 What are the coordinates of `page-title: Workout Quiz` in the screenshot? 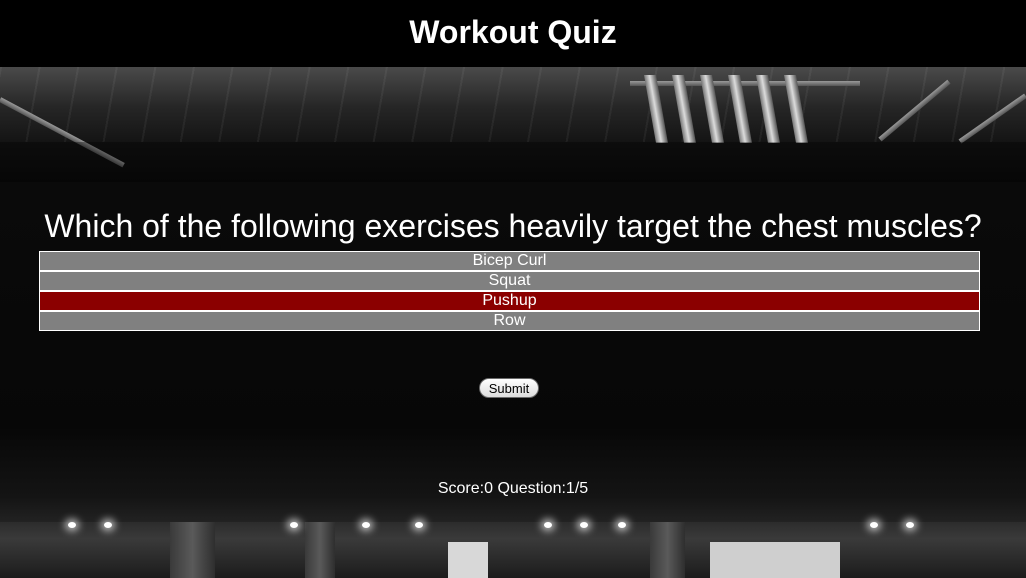 It's located at (513, 32).